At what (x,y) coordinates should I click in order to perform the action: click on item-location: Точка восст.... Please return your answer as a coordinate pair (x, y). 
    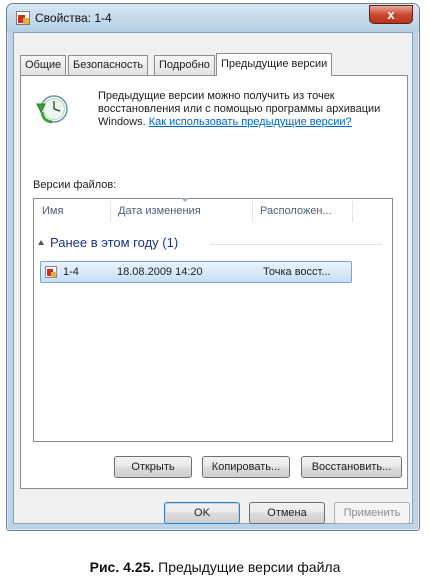
    Looking at the image, I should click on (297, 272).